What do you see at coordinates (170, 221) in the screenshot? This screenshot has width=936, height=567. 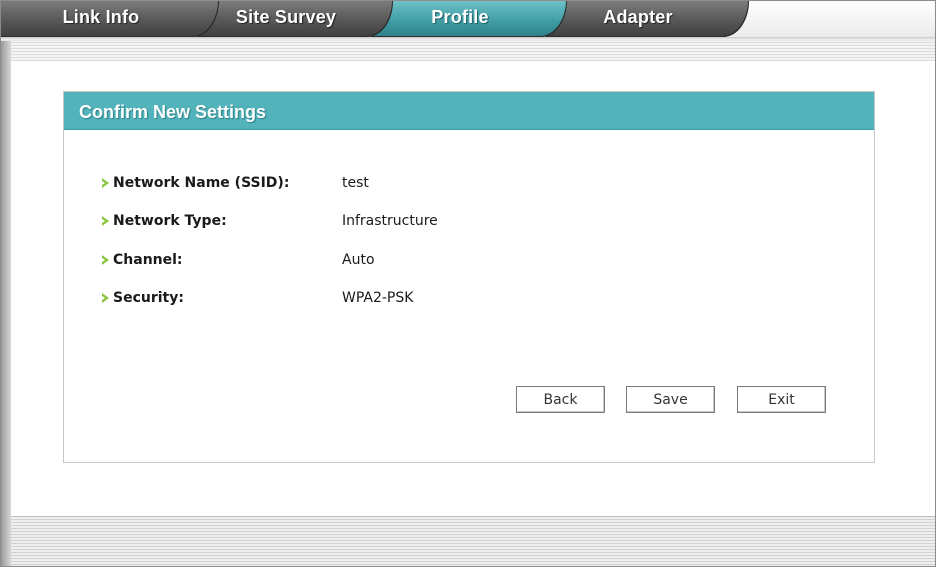 I see `setting-label: Network Type:` at bounding box center [170, 221].